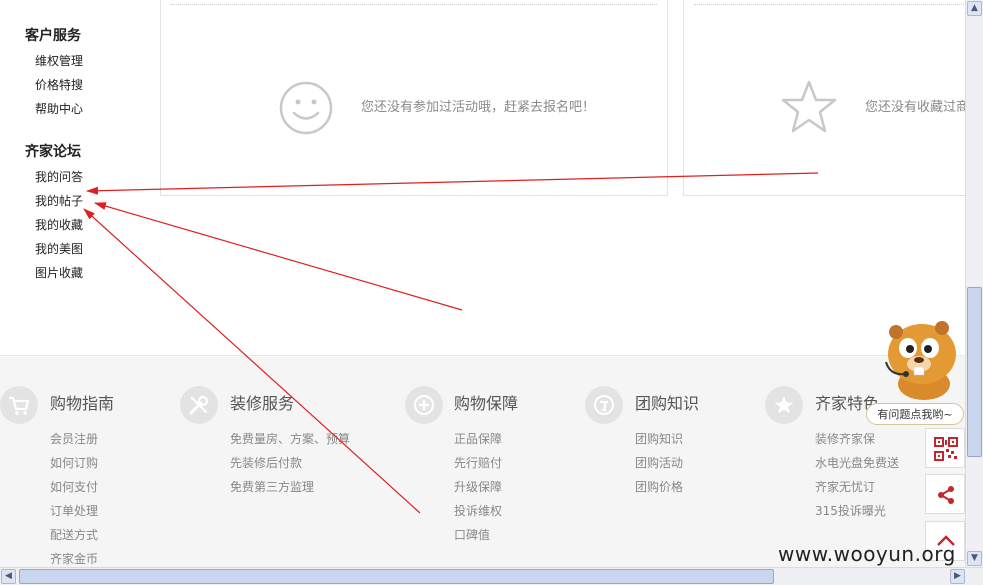 The height and width of the screenshot is (585, 983). Describe the element at coordinates (396, 576) in the screenshot. I see `horizontal-scroll-thumb` at that location.